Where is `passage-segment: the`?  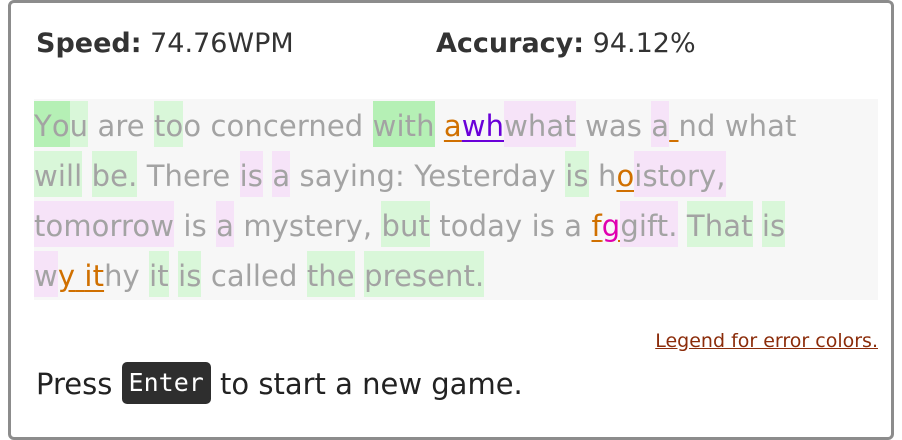 passage-segment: the is located at coordinates (330, 274).